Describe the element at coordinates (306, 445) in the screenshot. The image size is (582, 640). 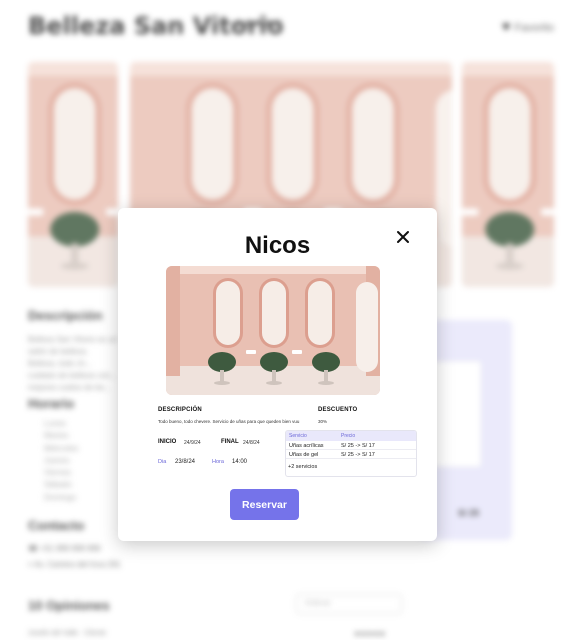
I see `service-name: Uñas acrílicas` at that location.